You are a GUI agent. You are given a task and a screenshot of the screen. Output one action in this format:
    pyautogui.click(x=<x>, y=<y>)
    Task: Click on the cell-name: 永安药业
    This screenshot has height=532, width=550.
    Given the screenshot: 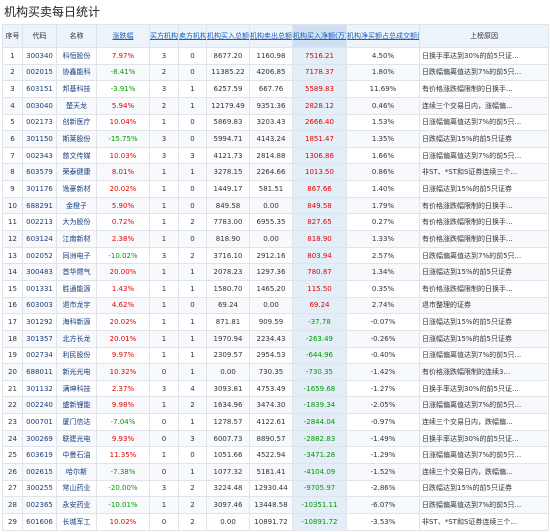 What is the action you would take?
    pyautogui.click(x=76, y=505)
    